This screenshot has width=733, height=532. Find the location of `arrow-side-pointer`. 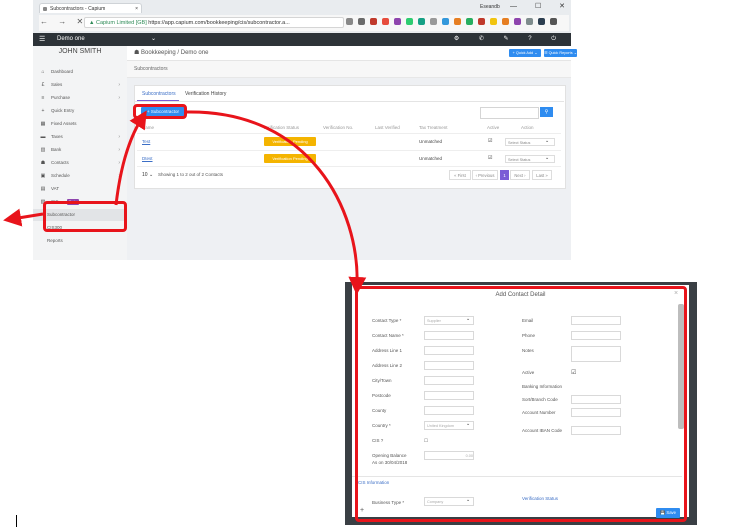

arrow-side-pointer is located at coordinates (23, 217).